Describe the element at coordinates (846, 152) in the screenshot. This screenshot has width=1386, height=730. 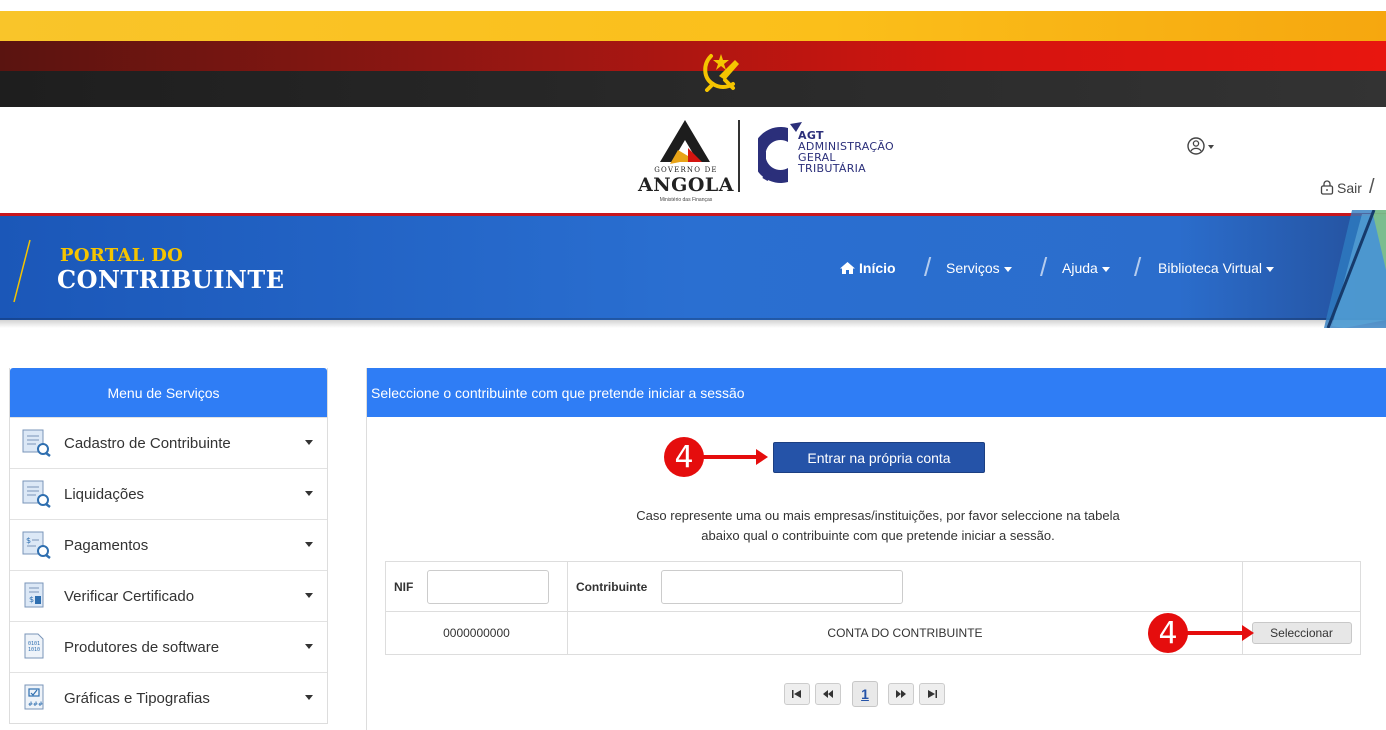
I see `agt-name: AGT ADMINISTRAÇÃO GERAL TRIBUTÁRIA` at that location.